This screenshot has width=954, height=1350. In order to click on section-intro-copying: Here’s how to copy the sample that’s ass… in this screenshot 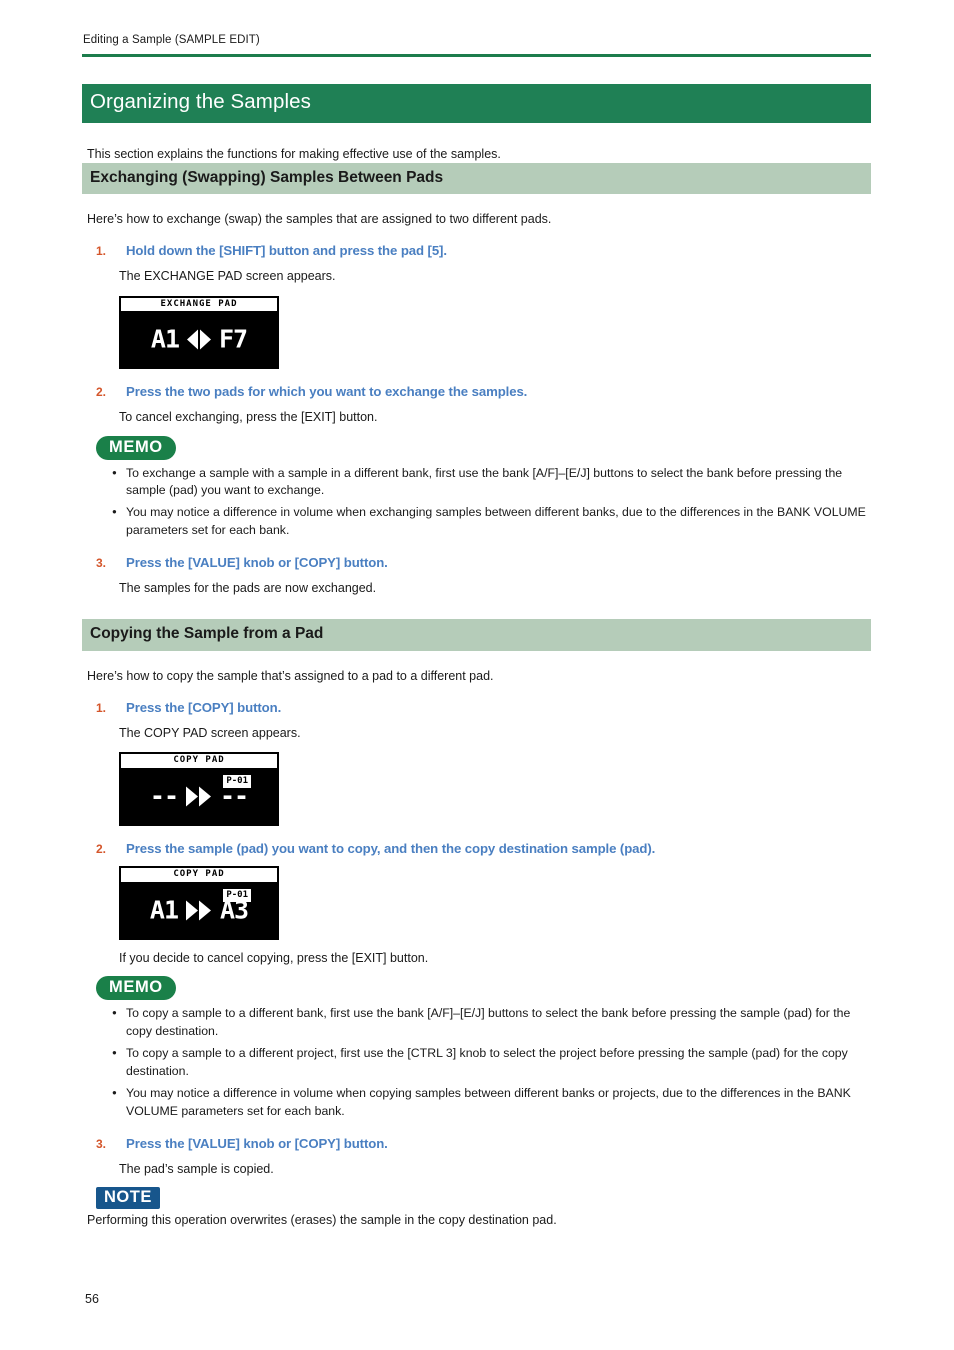, I will do `click(290, 676)`.